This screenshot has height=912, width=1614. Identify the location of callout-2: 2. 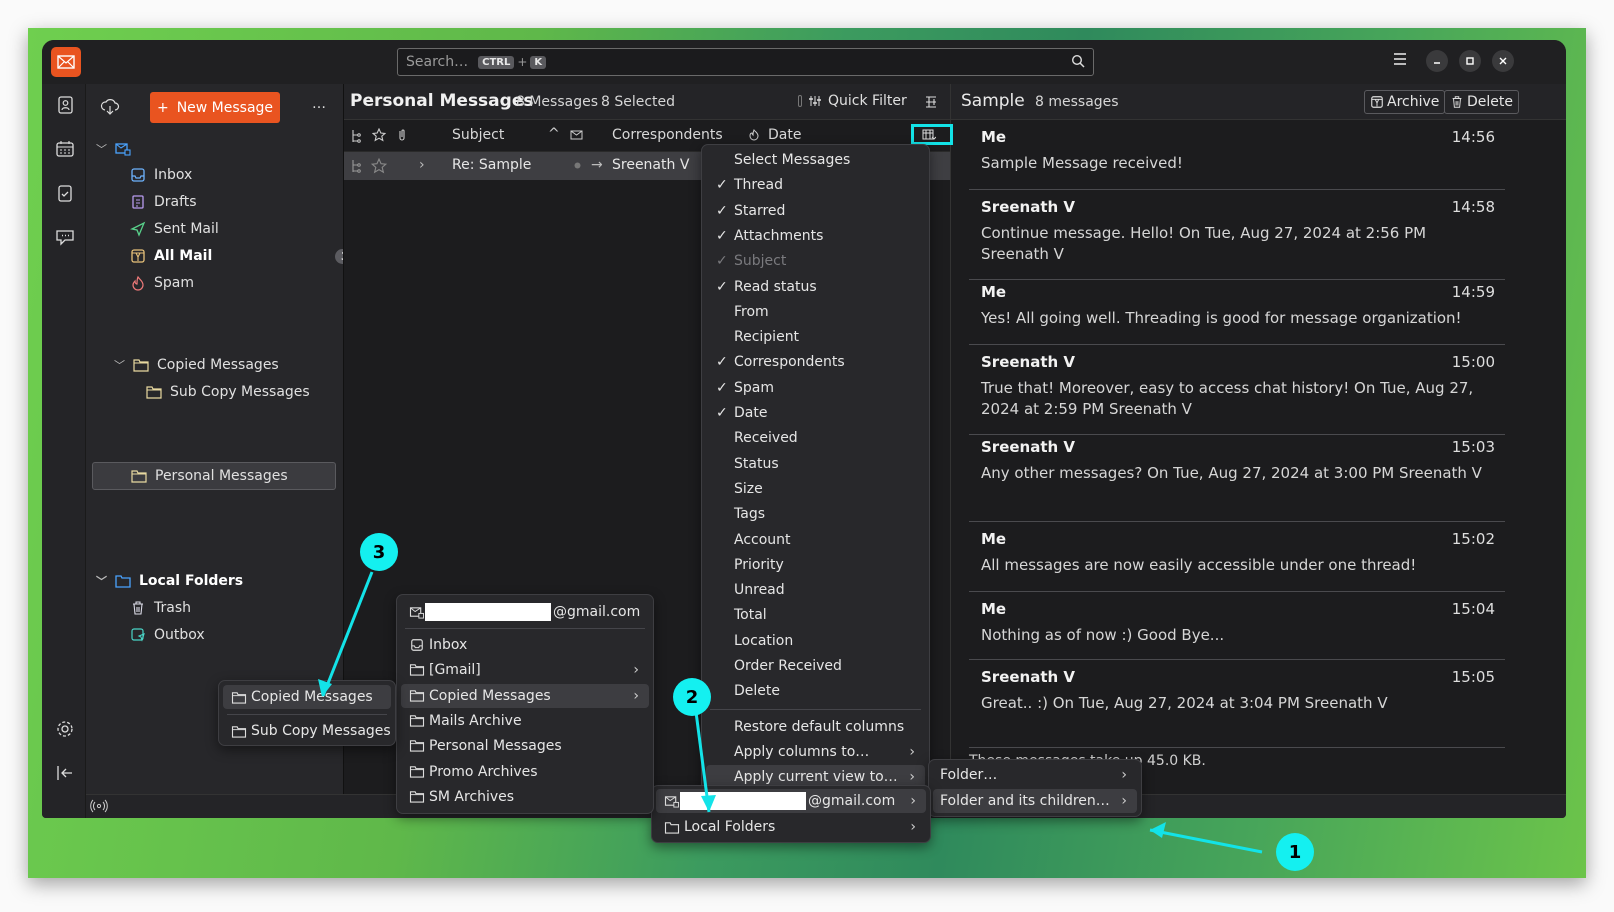
(692, 697).